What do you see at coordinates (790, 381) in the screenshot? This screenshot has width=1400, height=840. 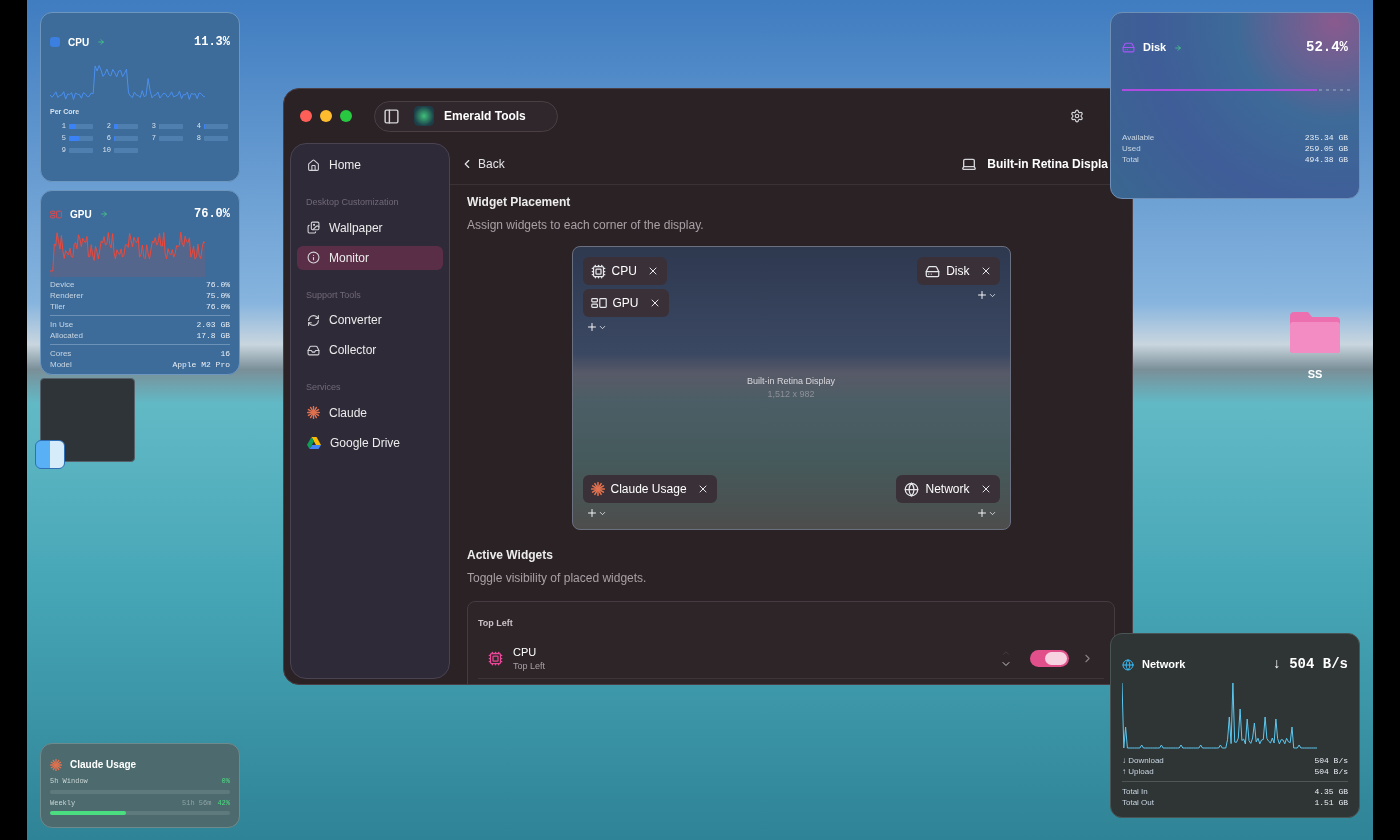 I see `preview-display-name: Built-in Retina Display` at bounding box center [790, 381].